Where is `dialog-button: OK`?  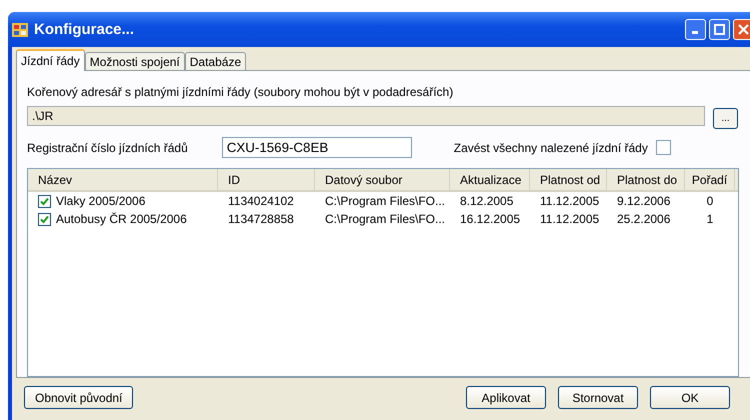 dialog-button: OK is located at coordinates (690, 397).